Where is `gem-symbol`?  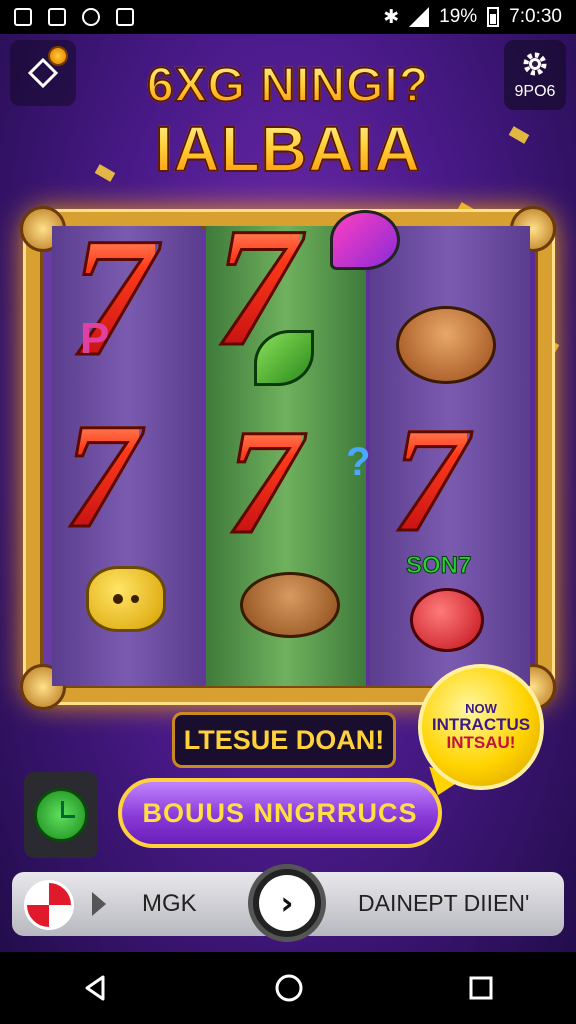 gem-symbol is located at coordinates (365, 240).